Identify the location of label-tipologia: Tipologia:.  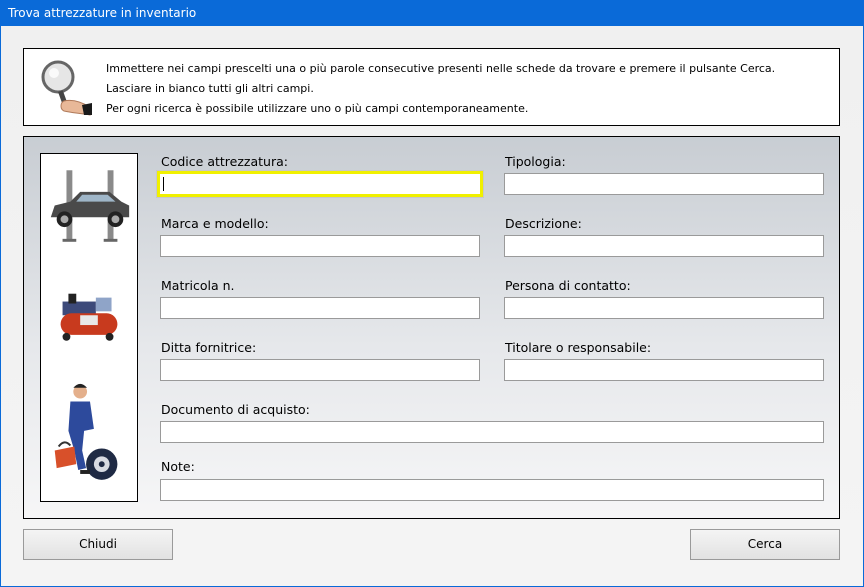
(535, 161).